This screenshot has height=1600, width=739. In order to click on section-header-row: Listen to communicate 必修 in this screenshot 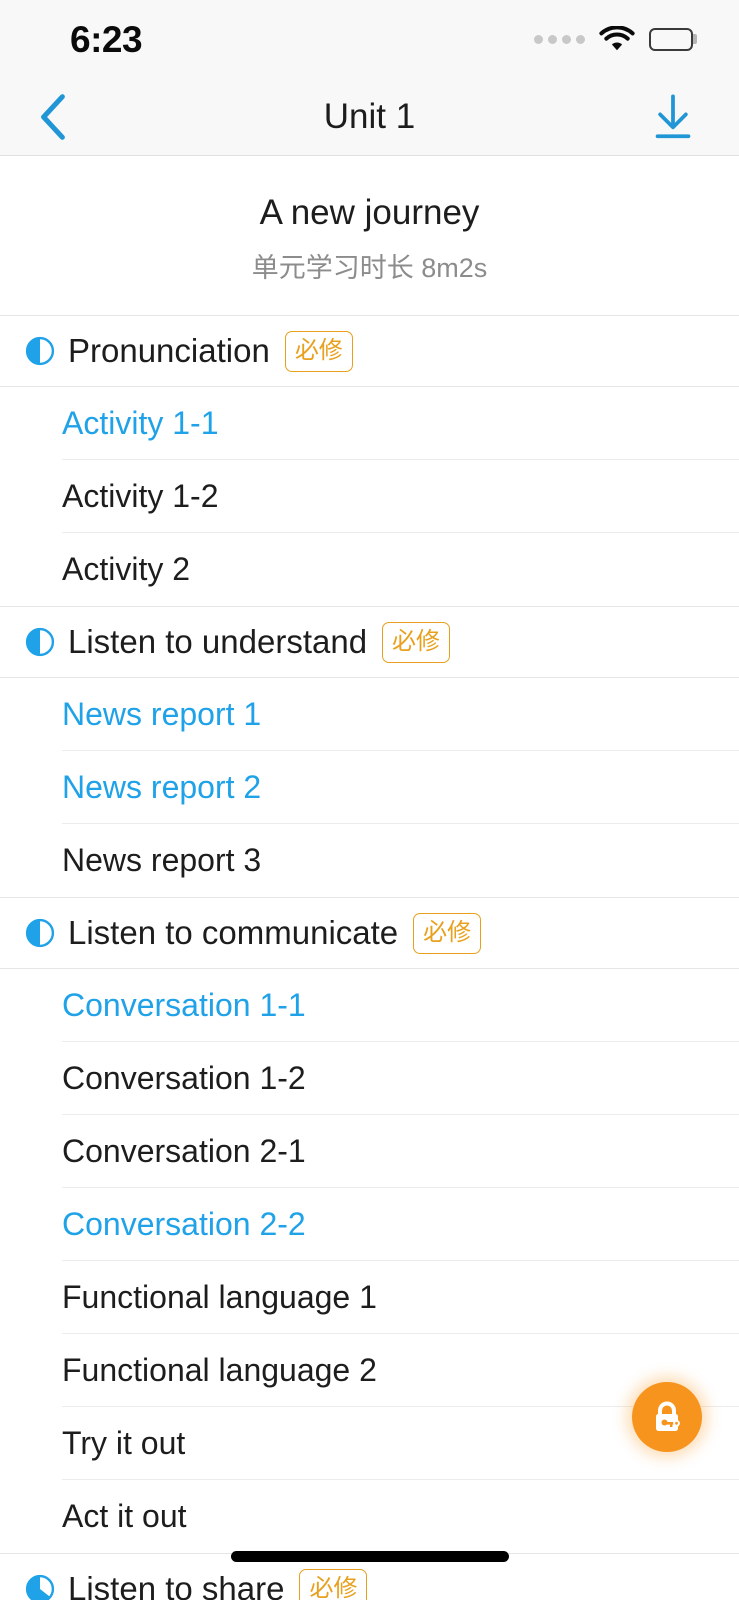, I will do `click(369, 933)`.